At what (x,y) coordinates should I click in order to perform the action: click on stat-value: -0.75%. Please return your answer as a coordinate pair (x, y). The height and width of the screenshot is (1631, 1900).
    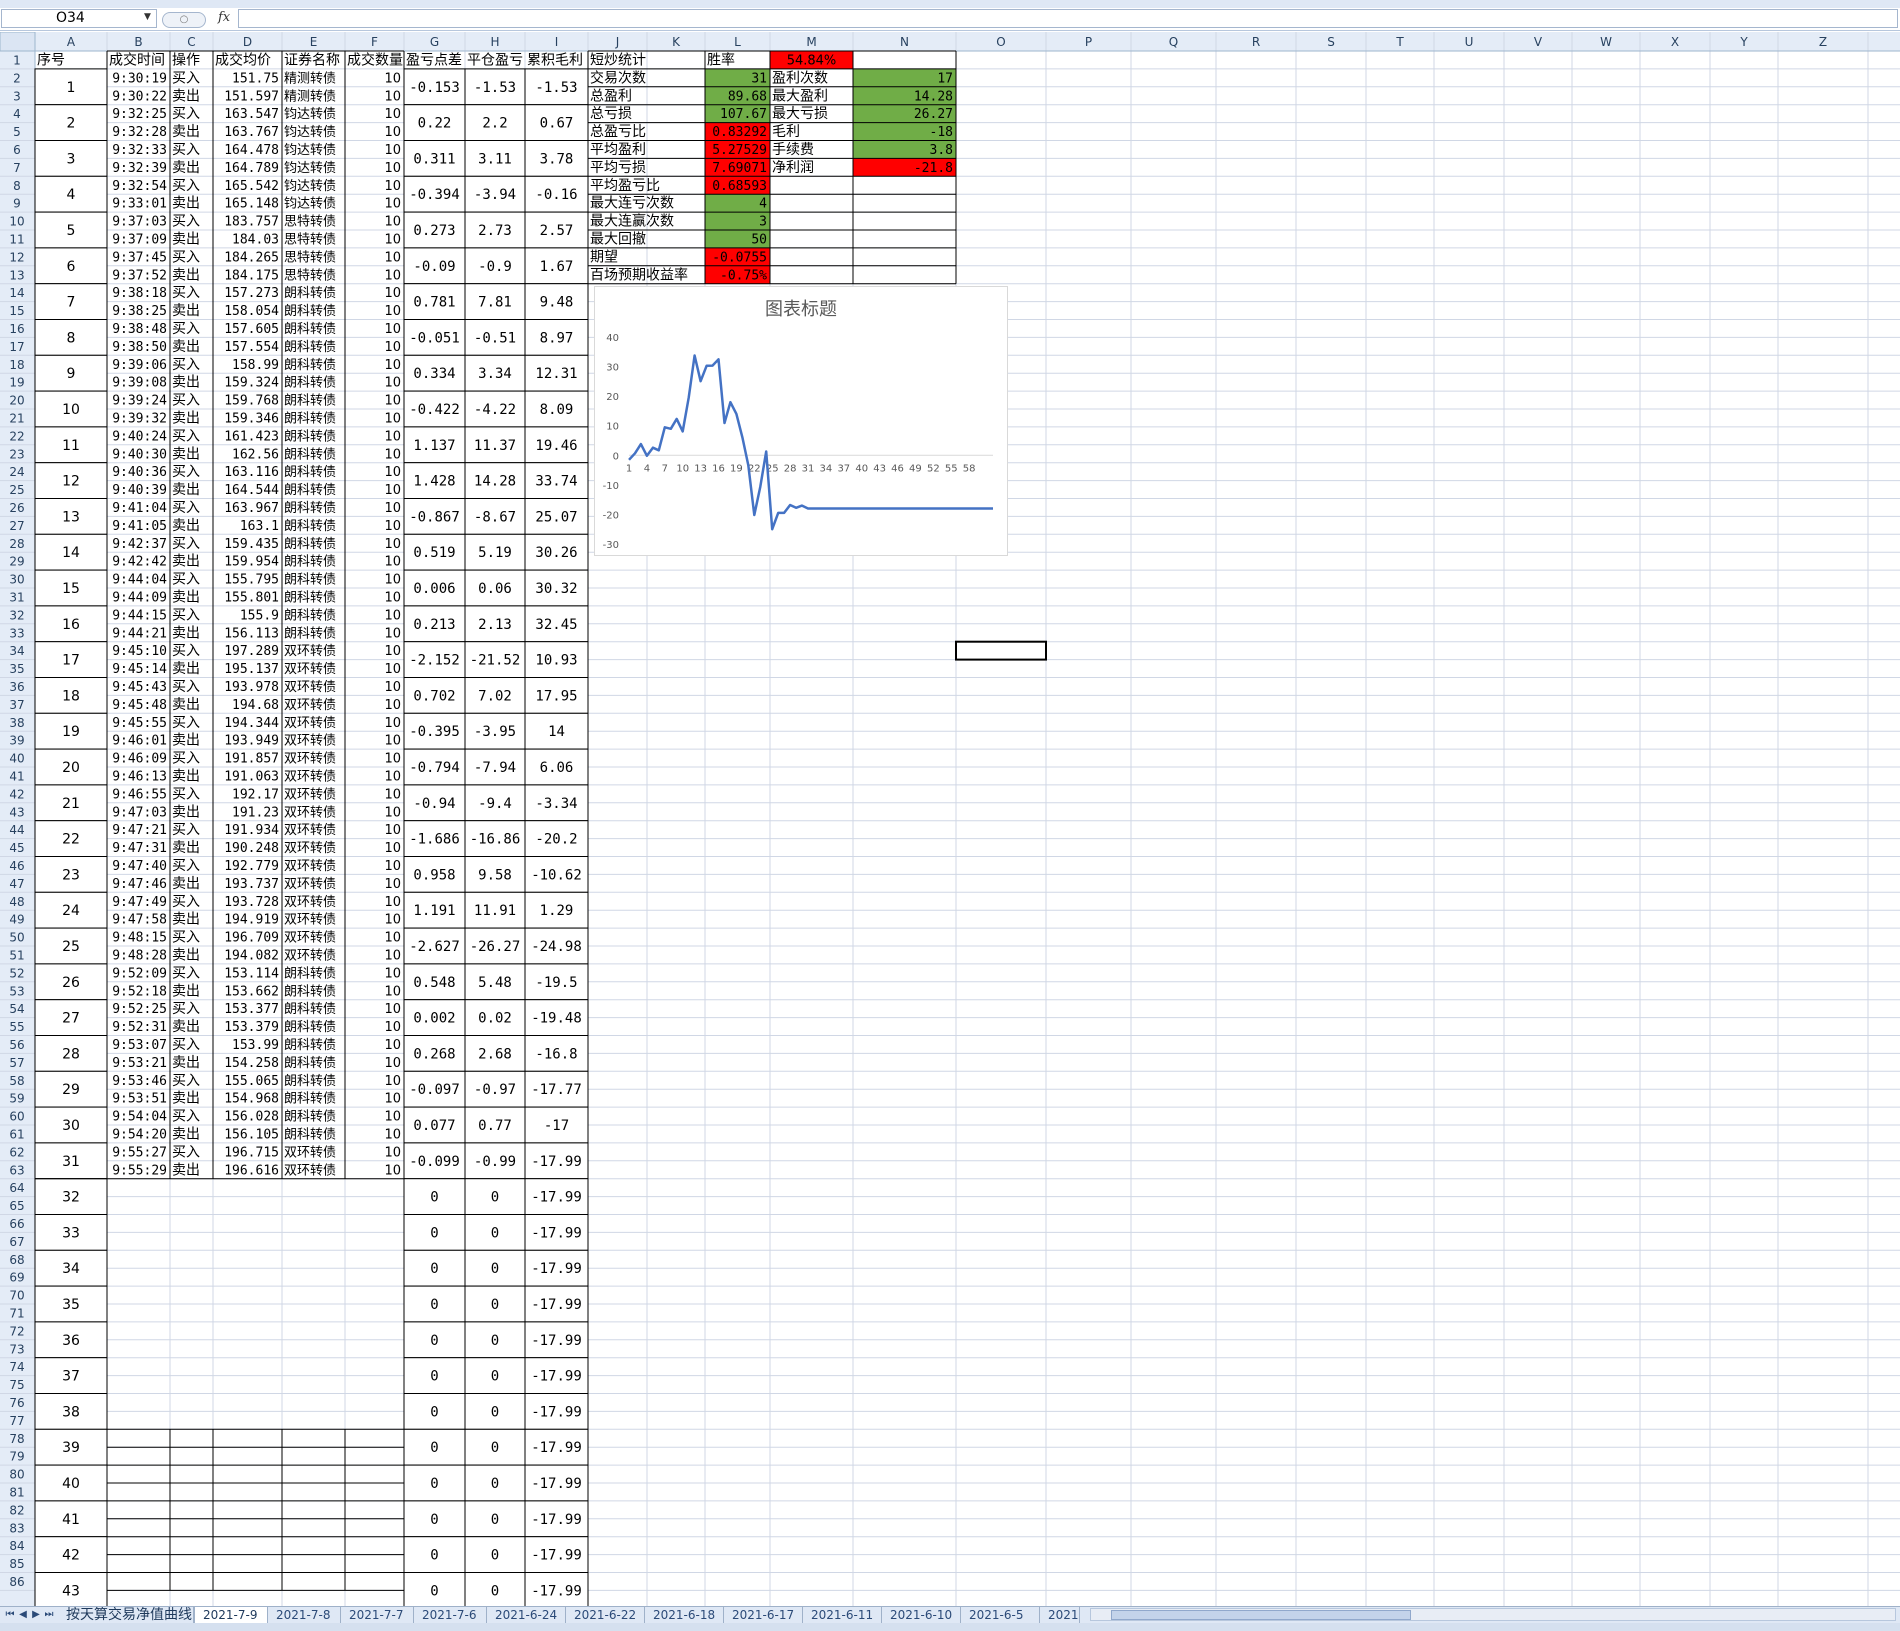
    Looking at the image, I should click on (743, 275).